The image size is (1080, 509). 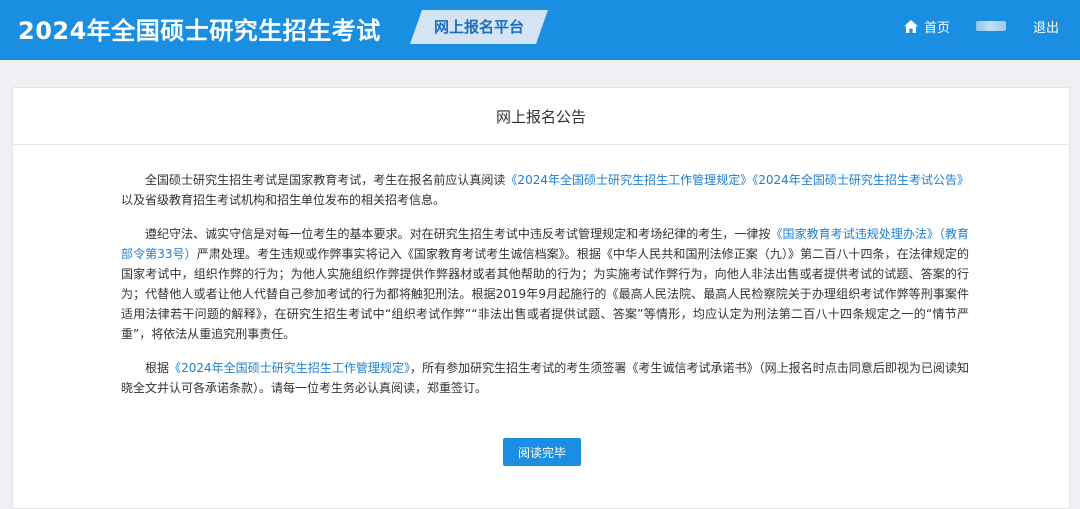 I want to click on link-admission-regulations-2: 《2024年全国硕士研究生招生工作管理规定》, so click(x=289, y=368).